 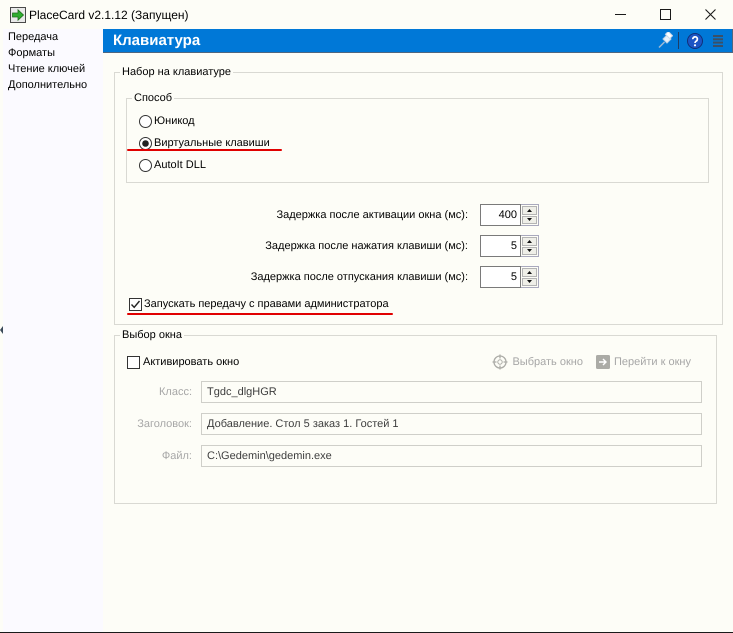 What do you see at coordinates (1, 330) in the screenshot?
I see `collapse-arrow-icon` at bounding box center [1, 330].